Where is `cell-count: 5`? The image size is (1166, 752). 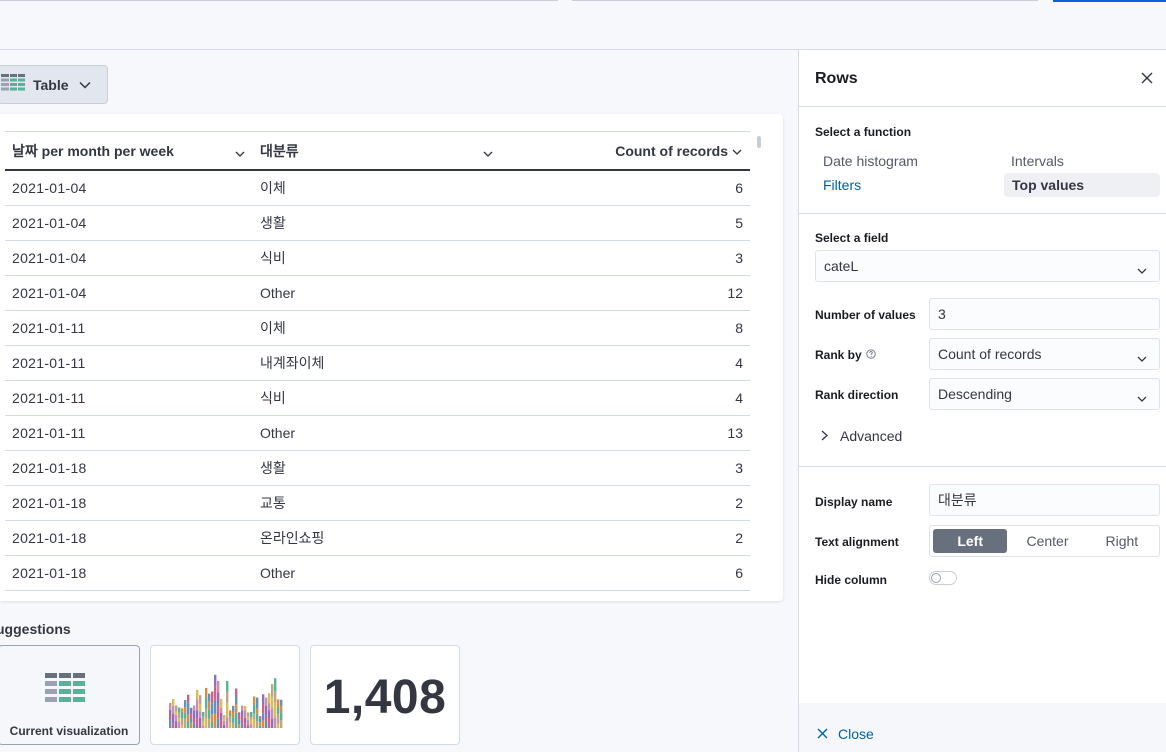
cell-count: 5 is located at coordinates (739, 223).